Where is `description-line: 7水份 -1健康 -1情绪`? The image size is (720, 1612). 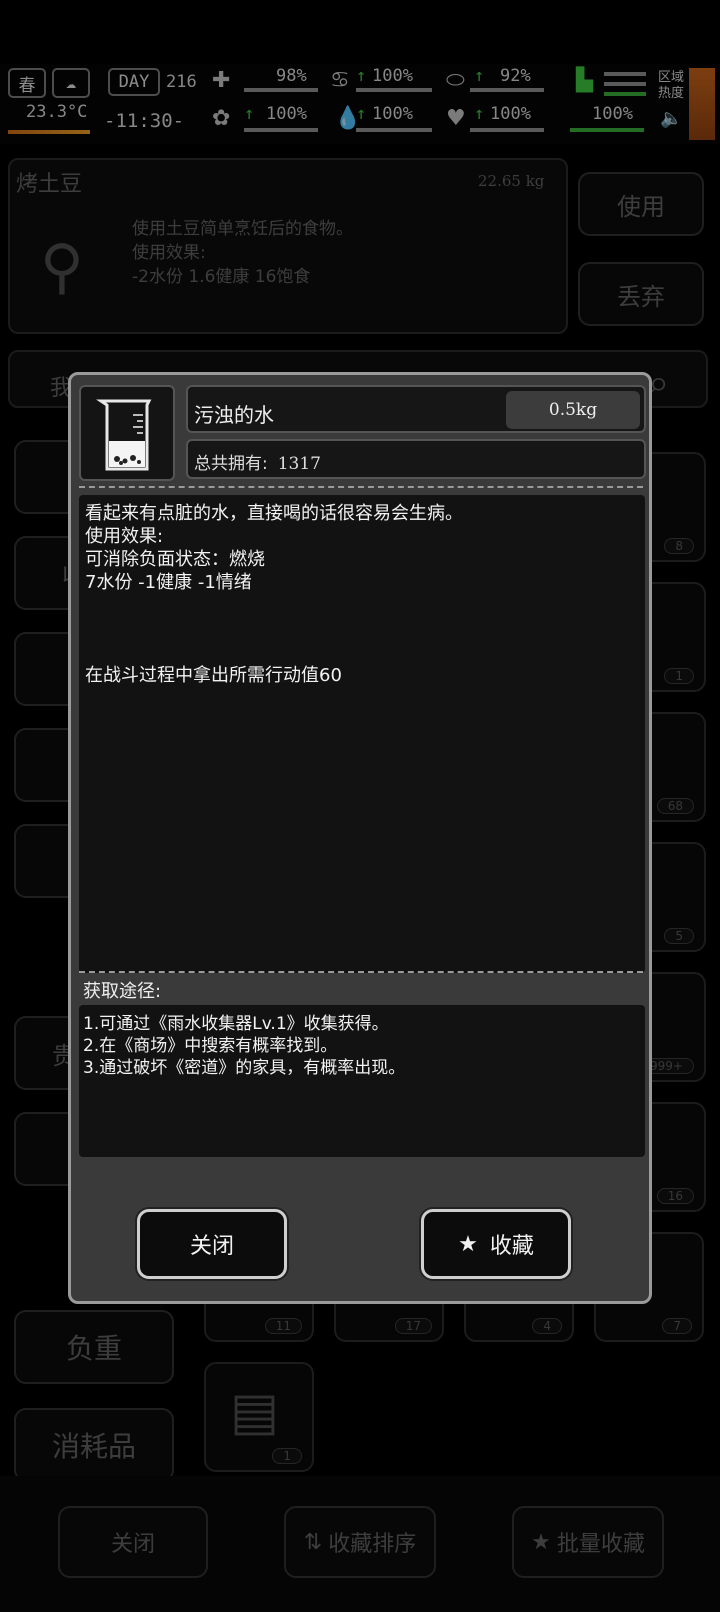 description-line: 7水份 -1健康 -1情绪 is located at coordinates (168, 582).